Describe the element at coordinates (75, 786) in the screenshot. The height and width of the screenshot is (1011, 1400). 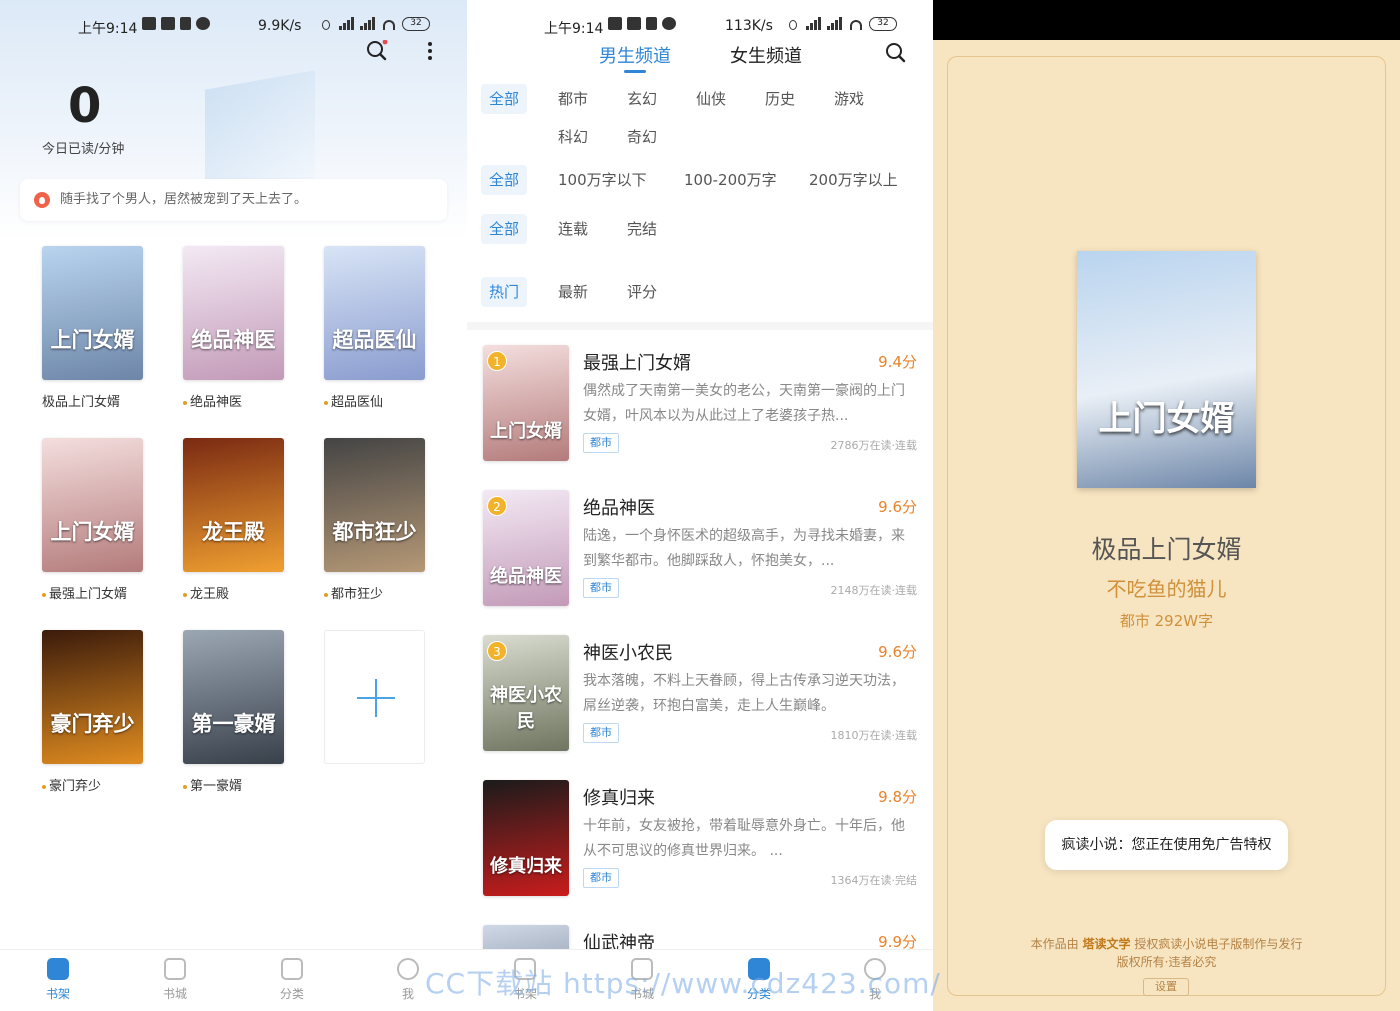
I see `book-title-text: 豪门弃少` at that location.